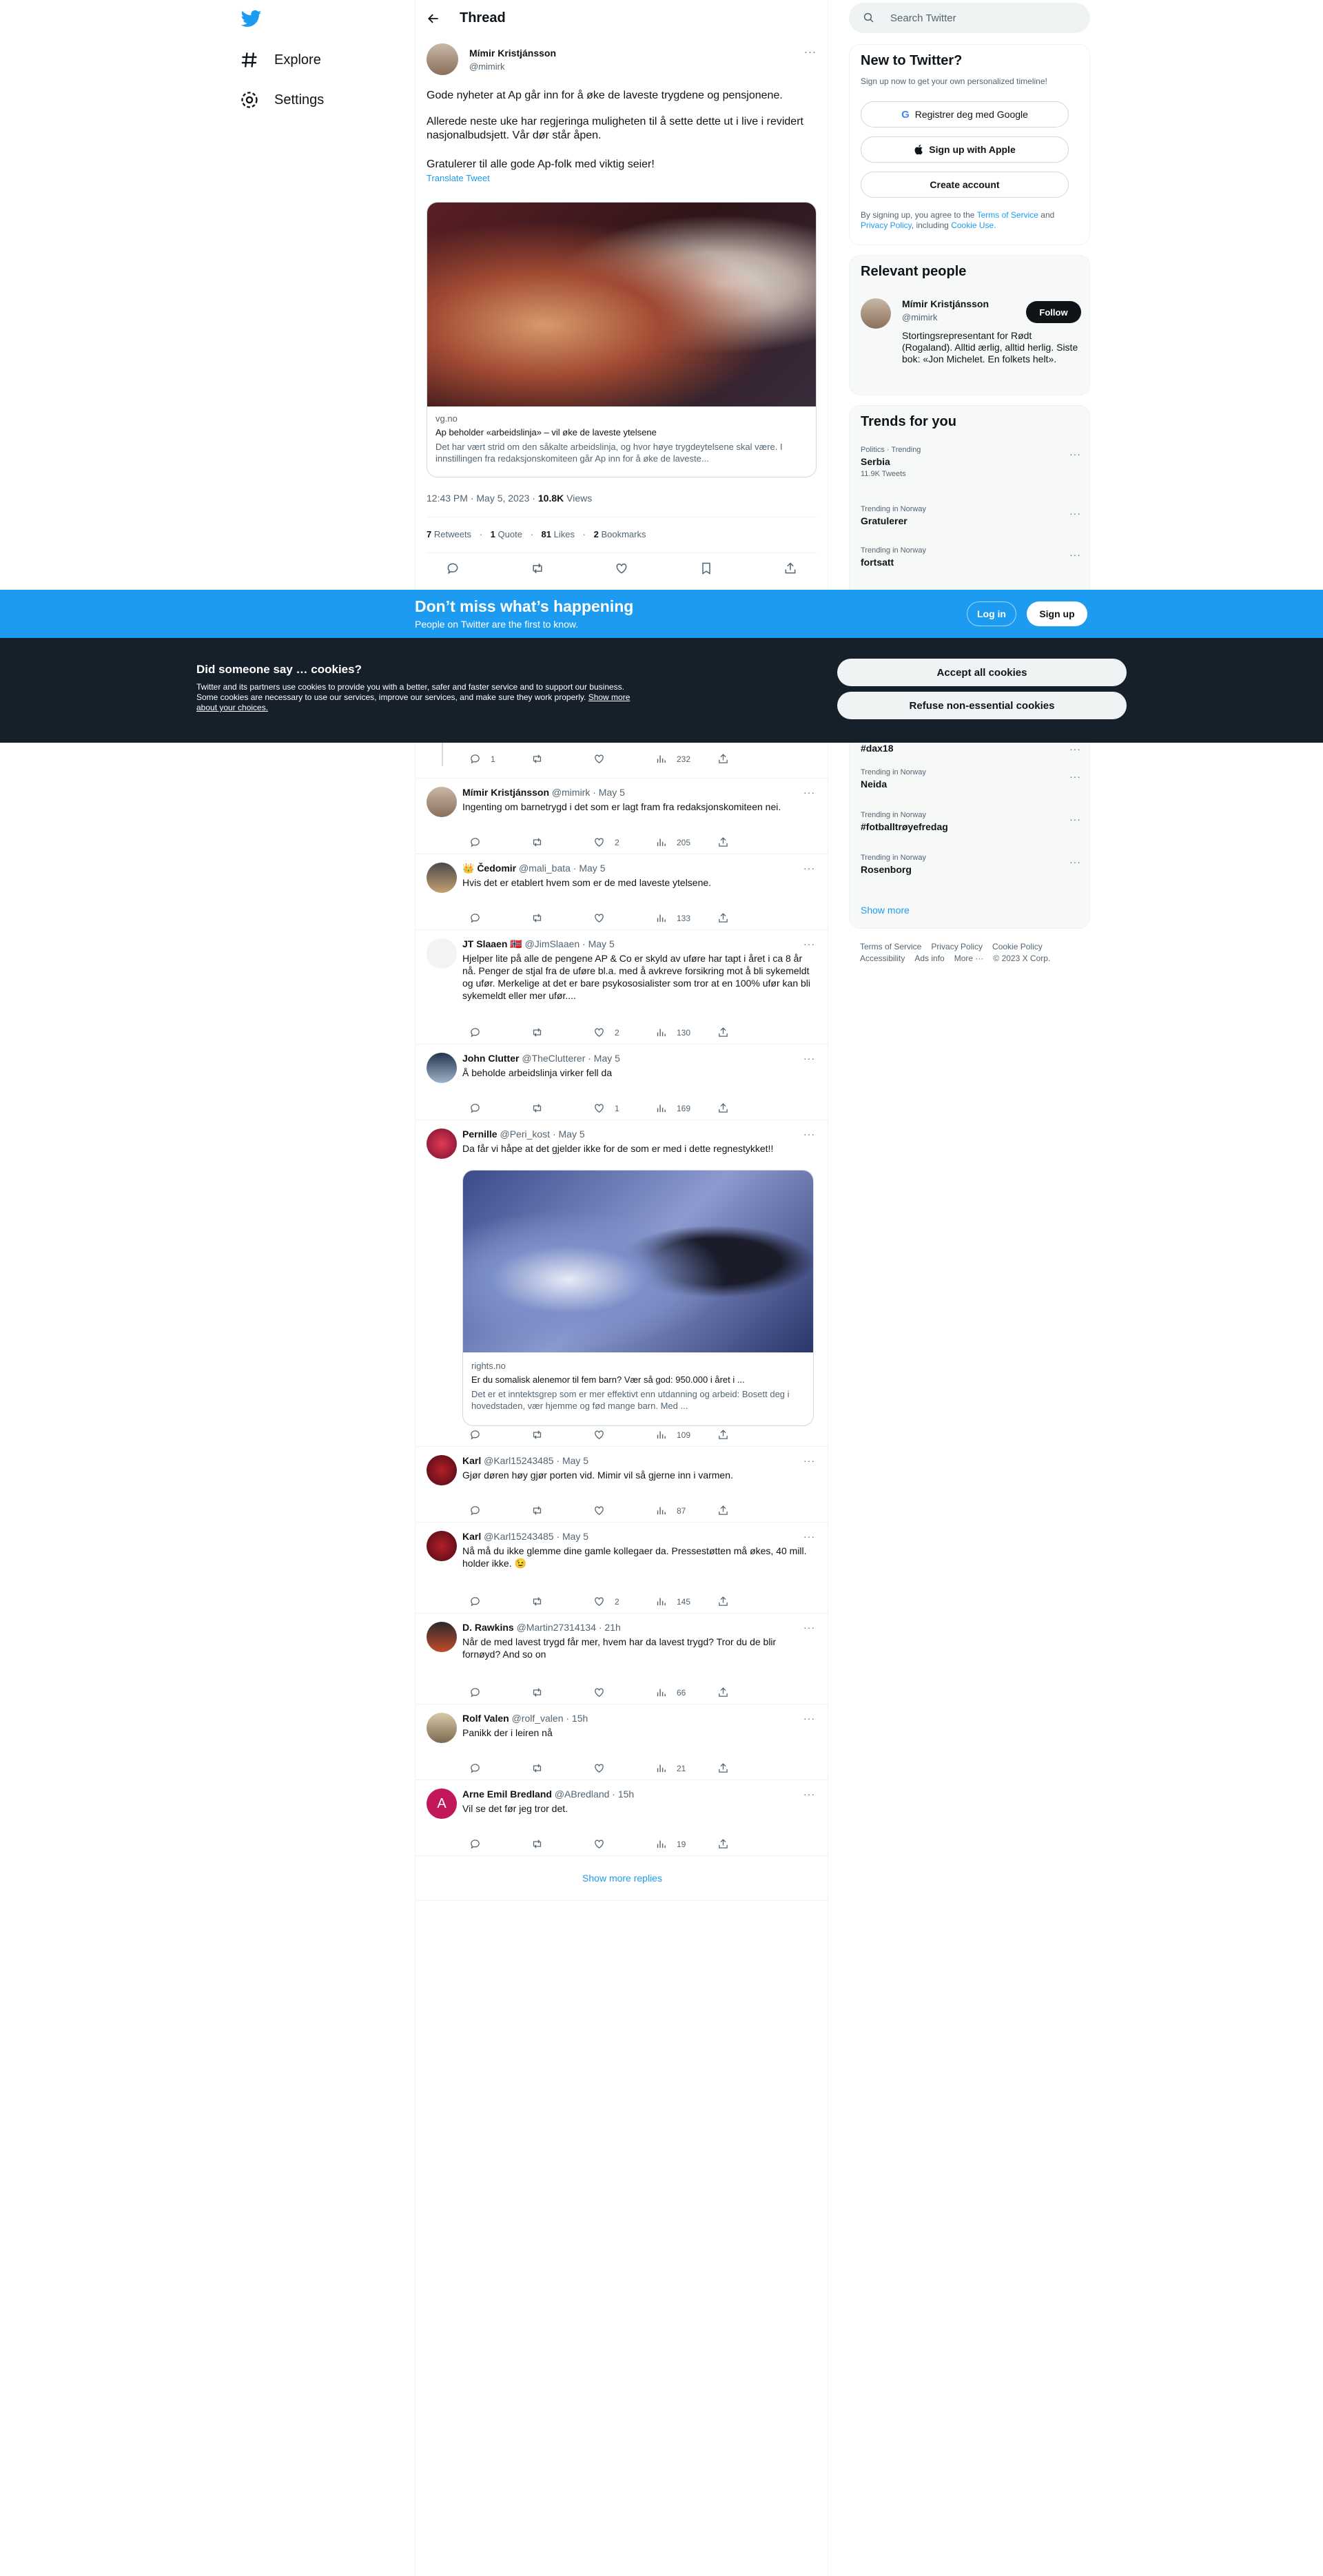 This screenshot has height=2576, width=1323. What do you see at coordinates (251, 18) in the screenshot?
I see `twitter-bird-logo-icon` at bounding box center [251, 18].